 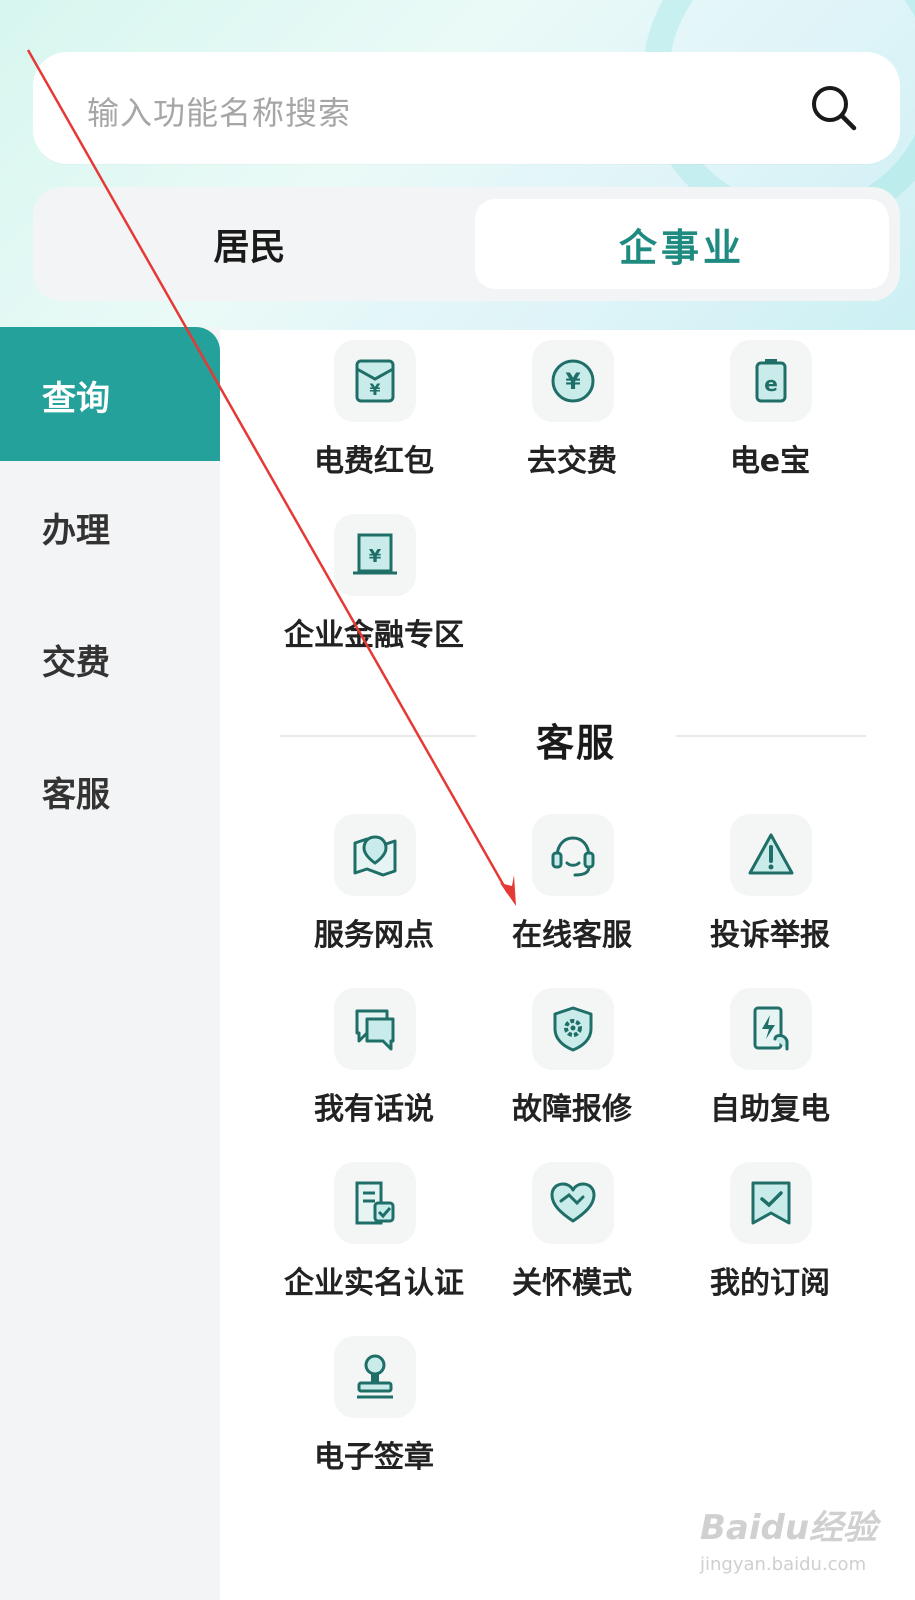 I want to click on grid-item-label: 关怀模式, so click(x=572, y=1283).